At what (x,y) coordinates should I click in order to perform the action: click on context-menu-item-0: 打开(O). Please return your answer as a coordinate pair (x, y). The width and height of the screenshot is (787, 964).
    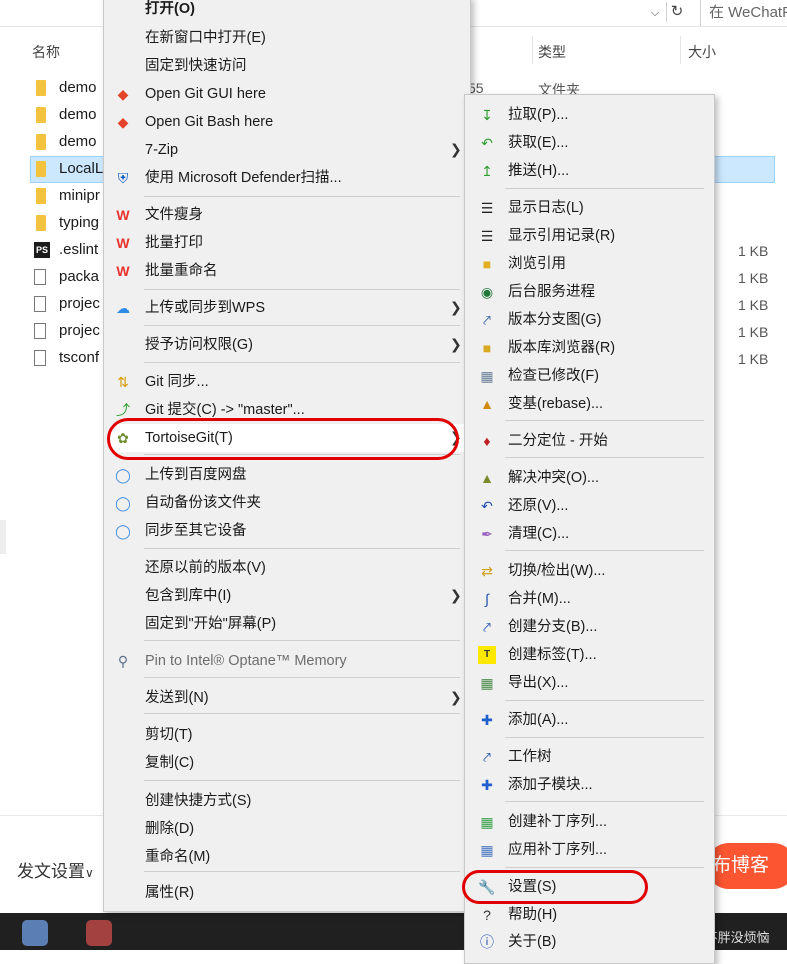
    Looking at the image, I should click on (170, 11).